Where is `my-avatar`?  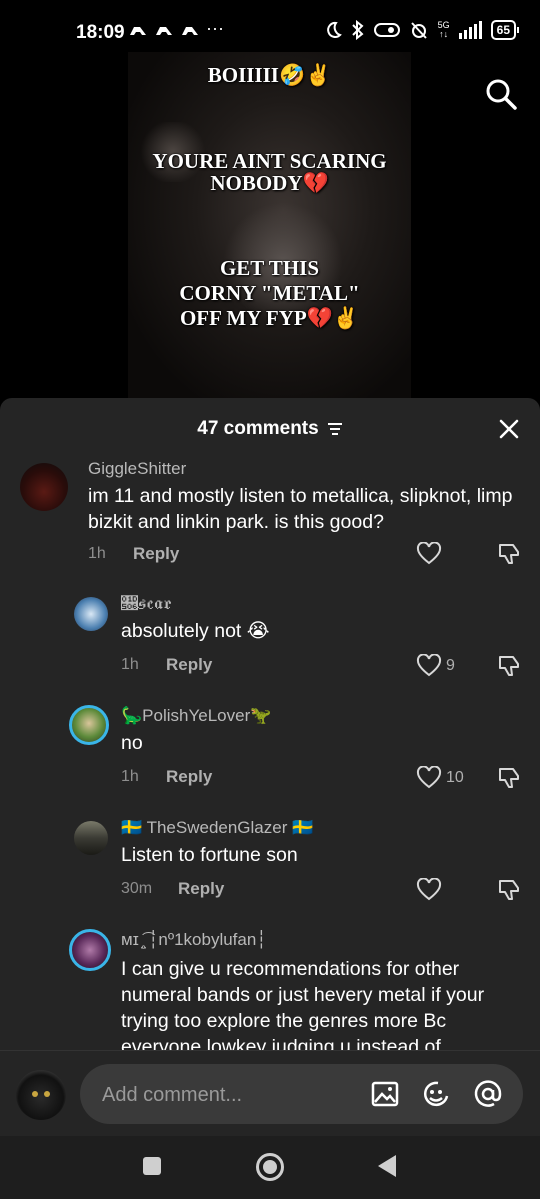
my-avatar is located at coordinates (41, 1095).